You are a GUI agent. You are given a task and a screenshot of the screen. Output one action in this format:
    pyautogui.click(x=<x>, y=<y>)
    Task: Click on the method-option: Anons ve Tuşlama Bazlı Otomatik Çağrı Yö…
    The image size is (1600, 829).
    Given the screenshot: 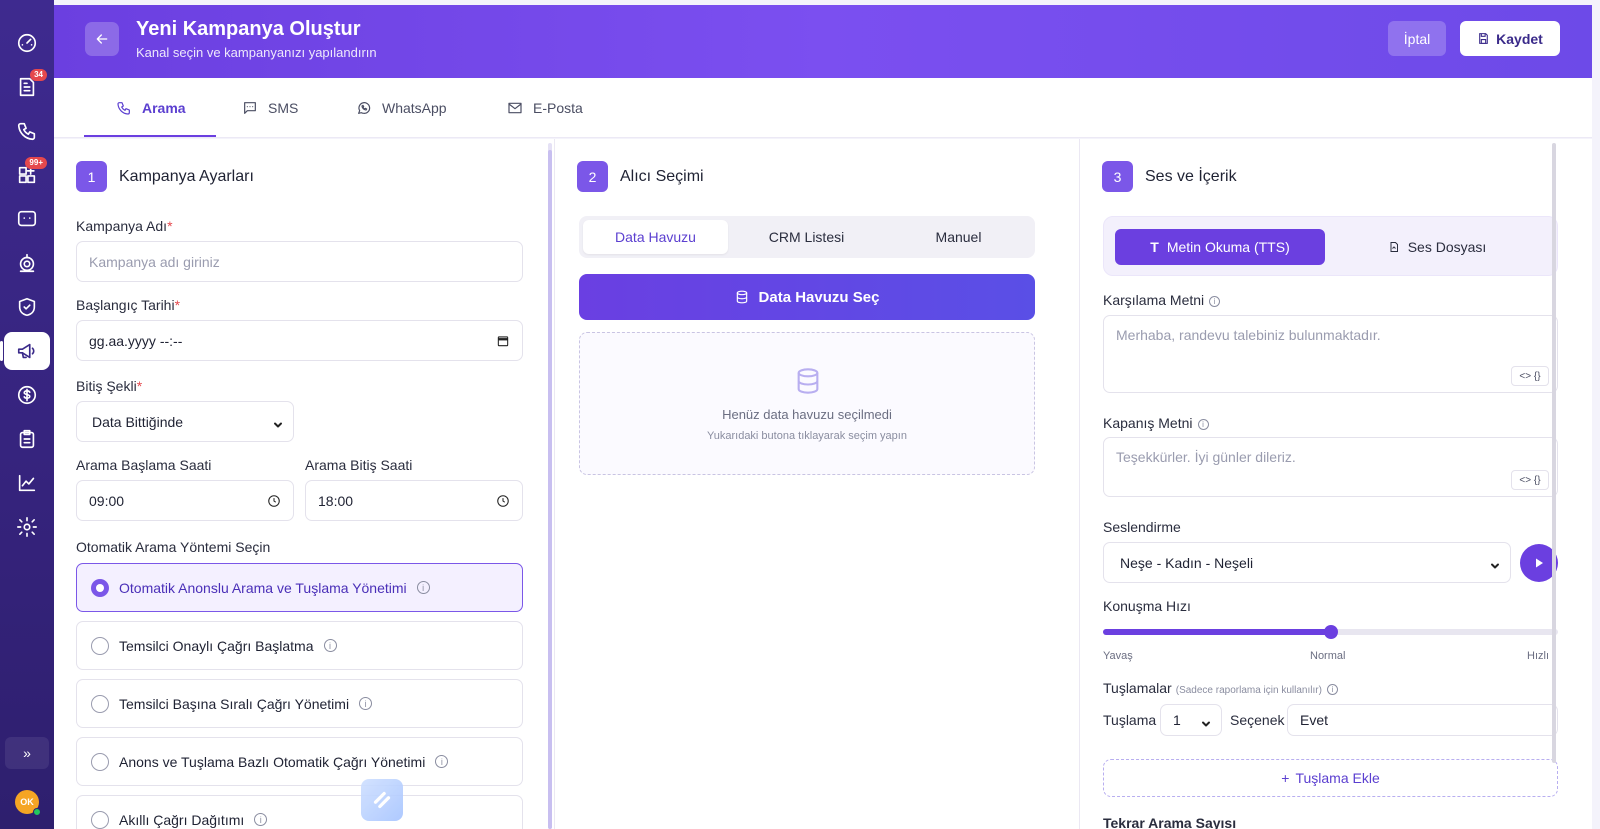 What is the action you would take?
    pyautogui.click(x=299, y=761)
    